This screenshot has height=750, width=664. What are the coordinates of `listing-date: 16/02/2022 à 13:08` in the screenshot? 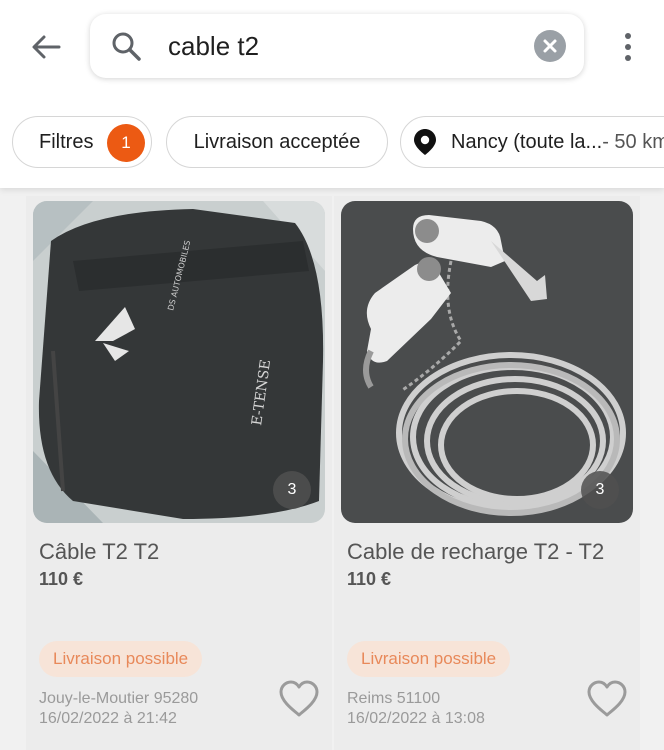 It's located at (416, 718).